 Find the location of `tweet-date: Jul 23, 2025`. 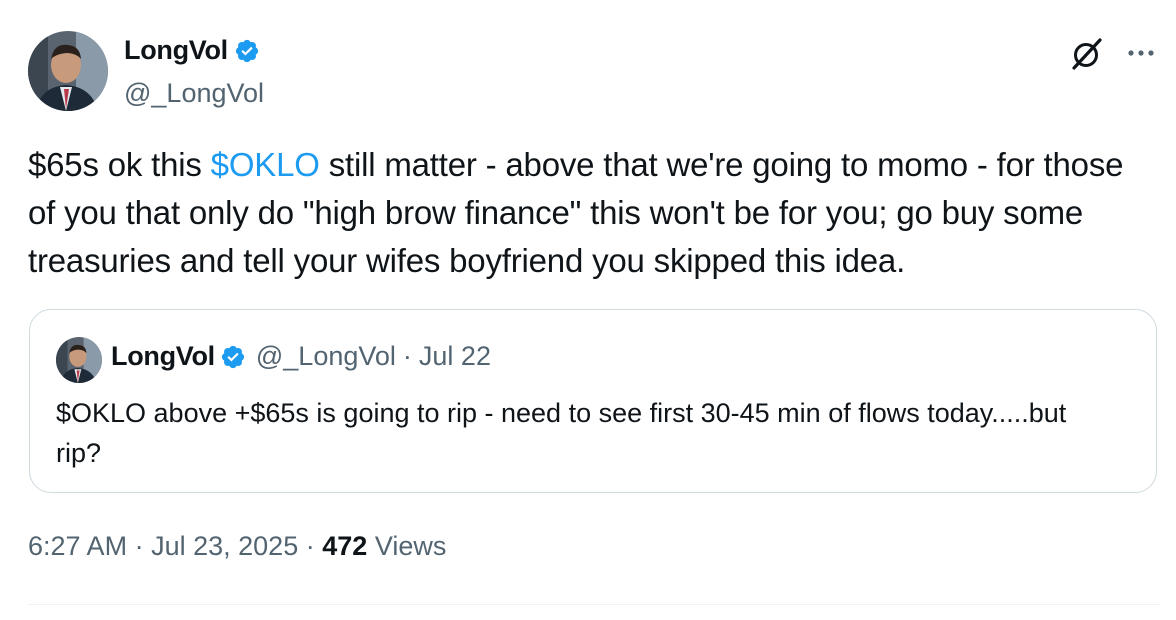

tweet-date: Jul 23, 2025 is located at coordinates (224, 546).